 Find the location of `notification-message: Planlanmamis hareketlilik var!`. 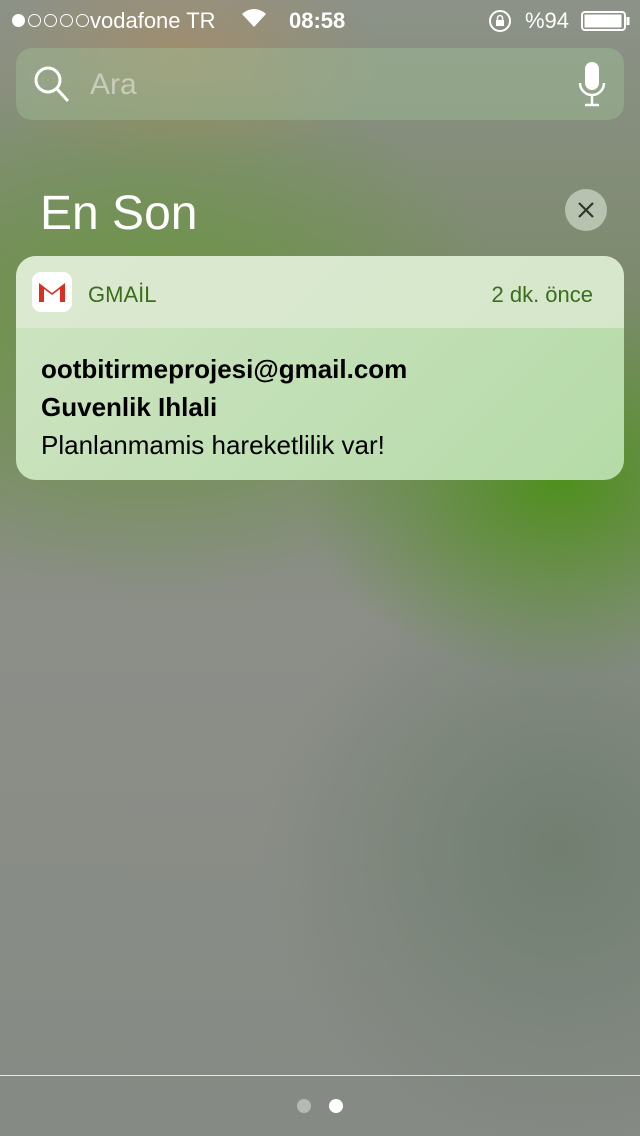

notification-message: Planlanmamis hareketlilik var! is located at coordinates (213, 445).